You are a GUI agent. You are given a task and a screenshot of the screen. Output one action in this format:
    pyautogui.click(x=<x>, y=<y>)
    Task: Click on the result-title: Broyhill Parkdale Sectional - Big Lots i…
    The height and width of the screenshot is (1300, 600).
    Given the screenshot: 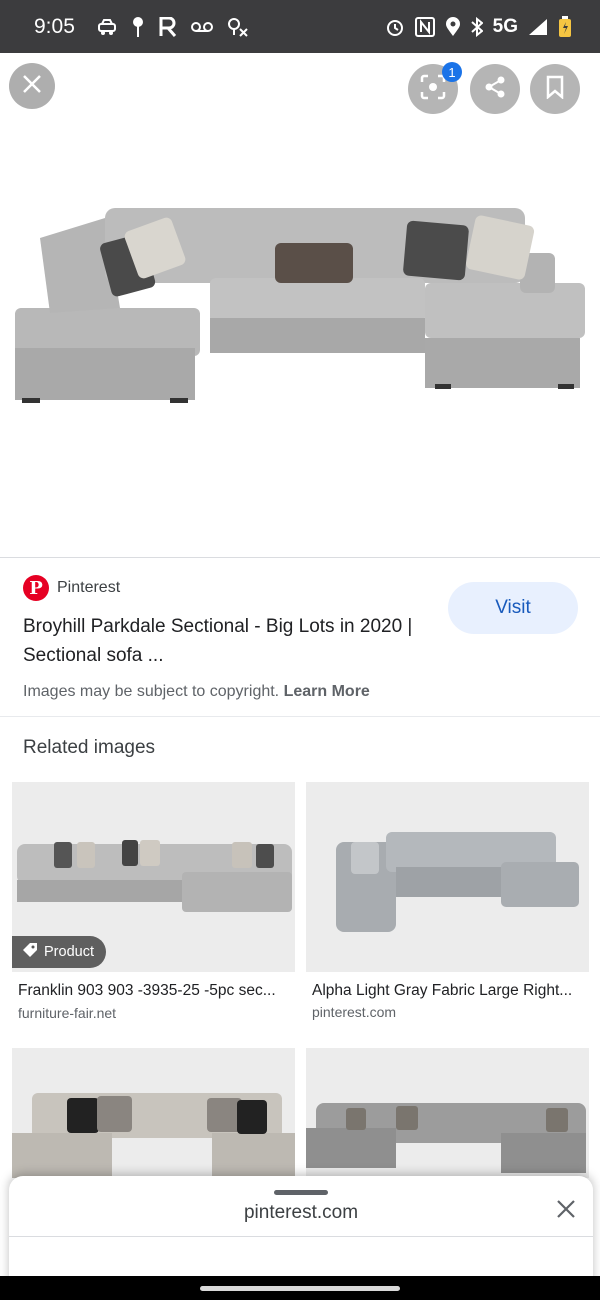 What is the action you would take?
    pyautogui.click(x=223, y=641)
    